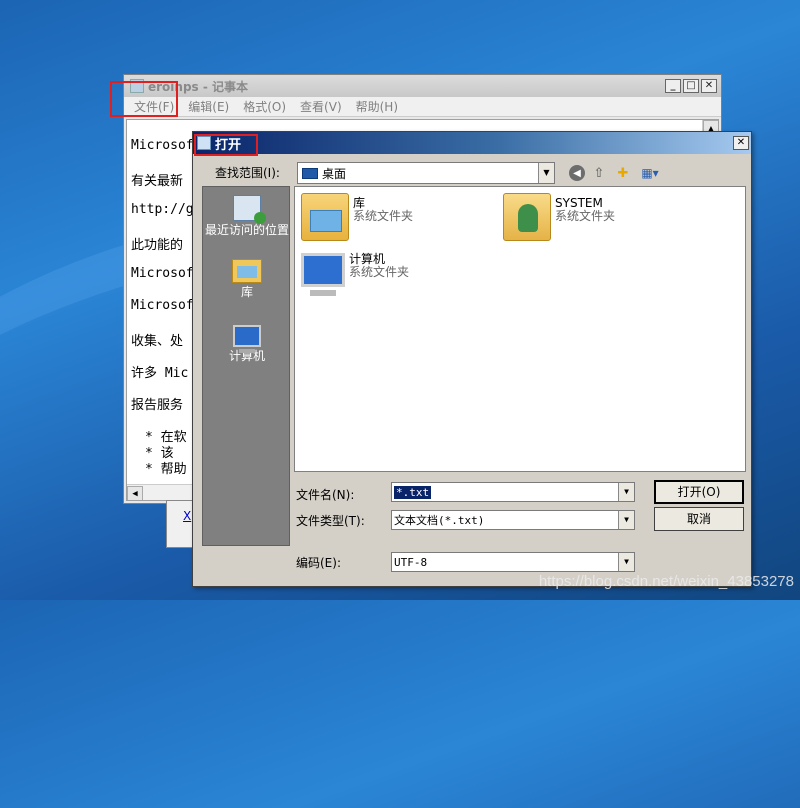 Image resolution: width=800 pixels, height=808 pixels. What do you see at coordinates (246, 366) in the screenshot?
I see `places-bar: 最近访问的位置 库 计算机` at bounding box center [246, 366].